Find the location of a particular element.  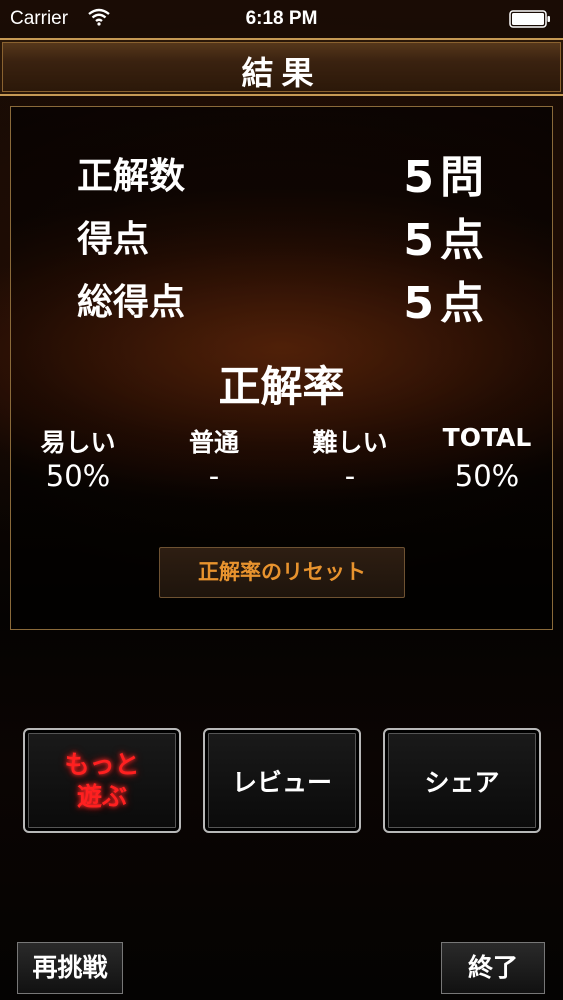

stat-row-score: 得点 5点 is located at coordinates (282, 238).